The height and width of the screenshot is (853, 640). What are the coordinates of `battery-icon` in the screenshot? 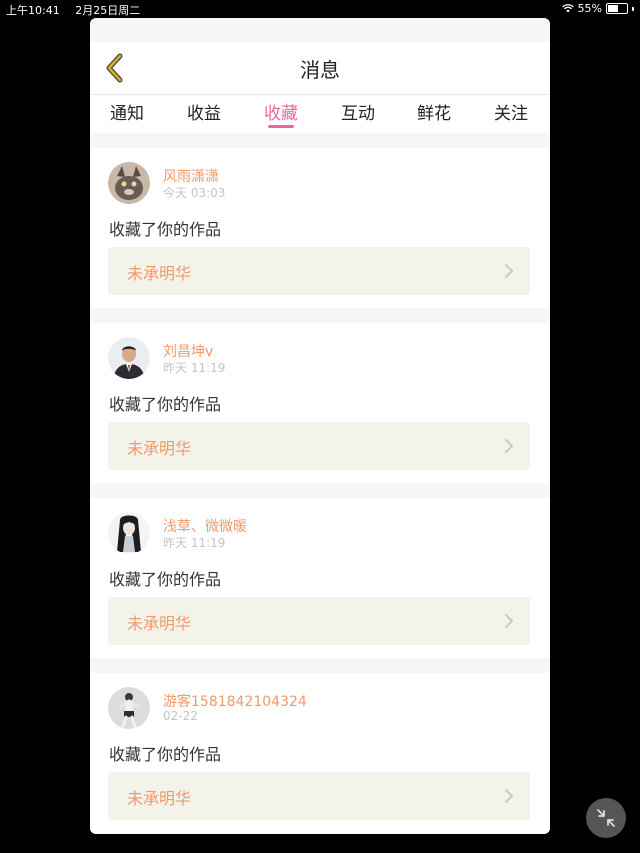 It's located at (617, 8).